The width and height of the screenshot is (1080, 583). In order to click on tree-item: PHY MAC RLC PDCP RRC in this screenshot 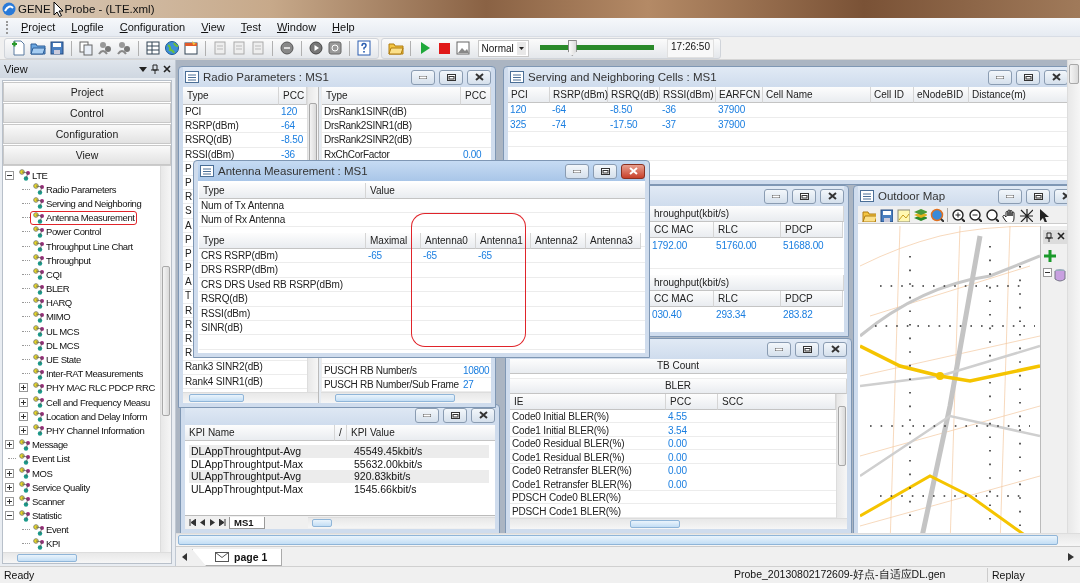, I will do `click(93, 387)`.